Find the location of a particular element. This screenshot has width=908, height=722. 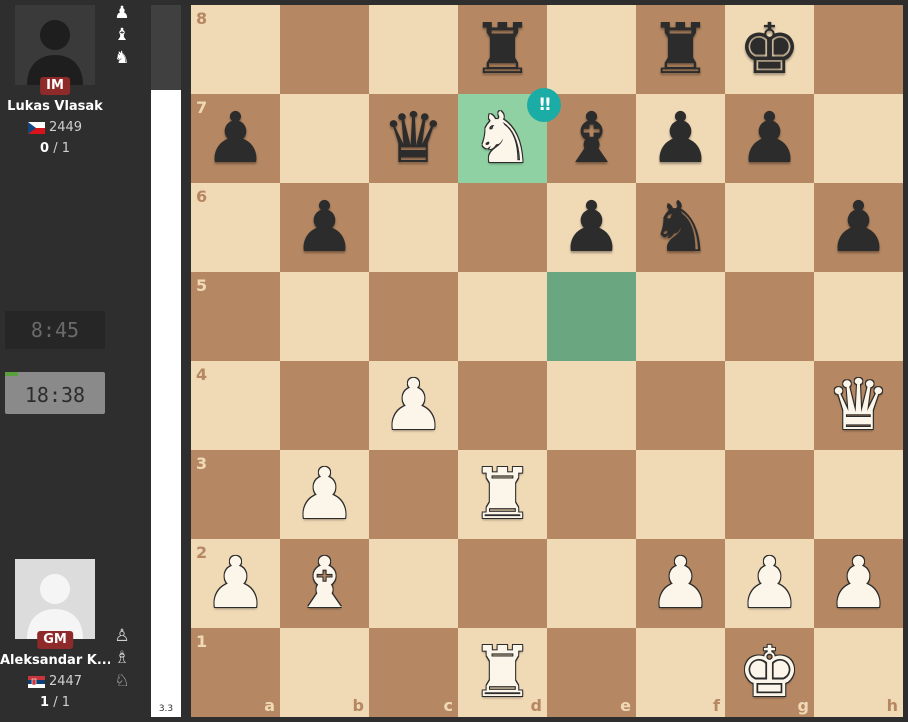

square-d4 is located at coordinates (502, 405).